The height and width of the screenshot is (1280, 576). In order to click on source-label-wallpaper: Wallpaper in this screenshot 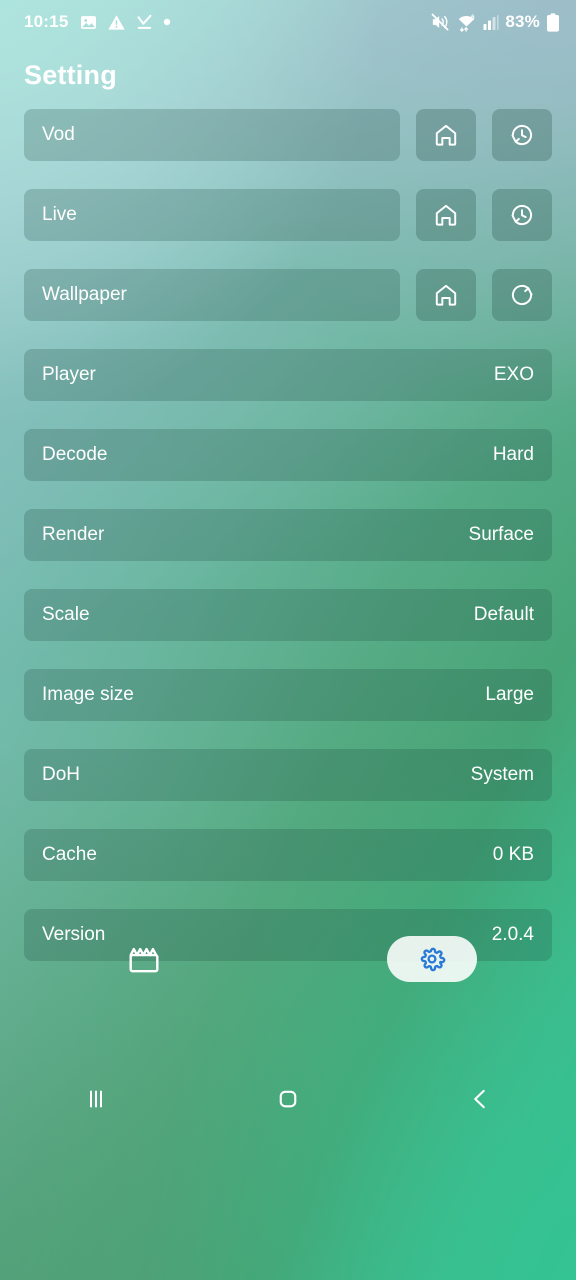, I will do `click(84, 294)`.